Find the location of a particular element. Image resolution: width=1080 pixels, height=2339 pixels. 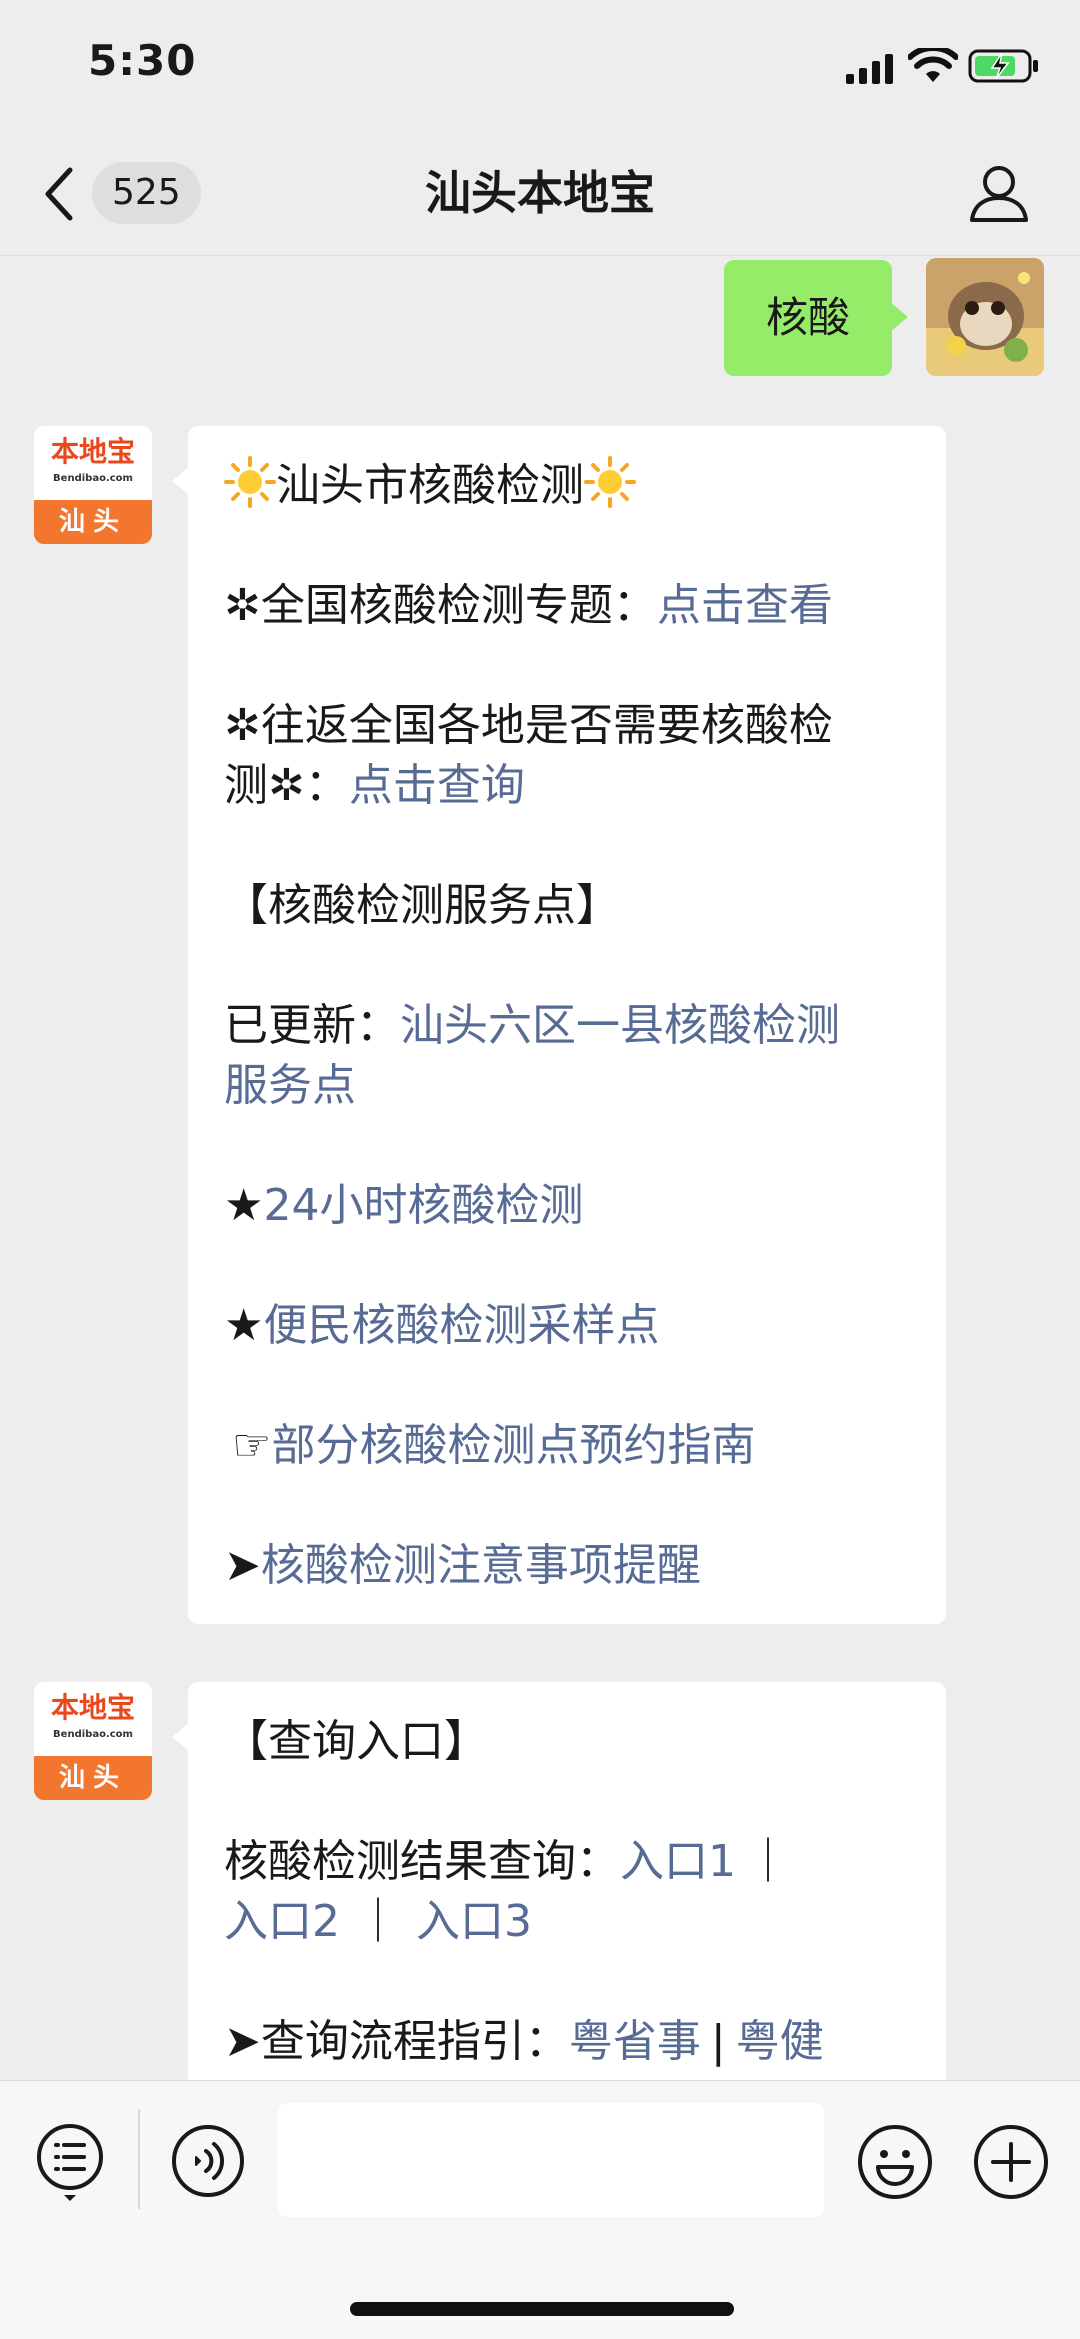

travel-label-line2: 测✲： is located at coordinates (286, 785).